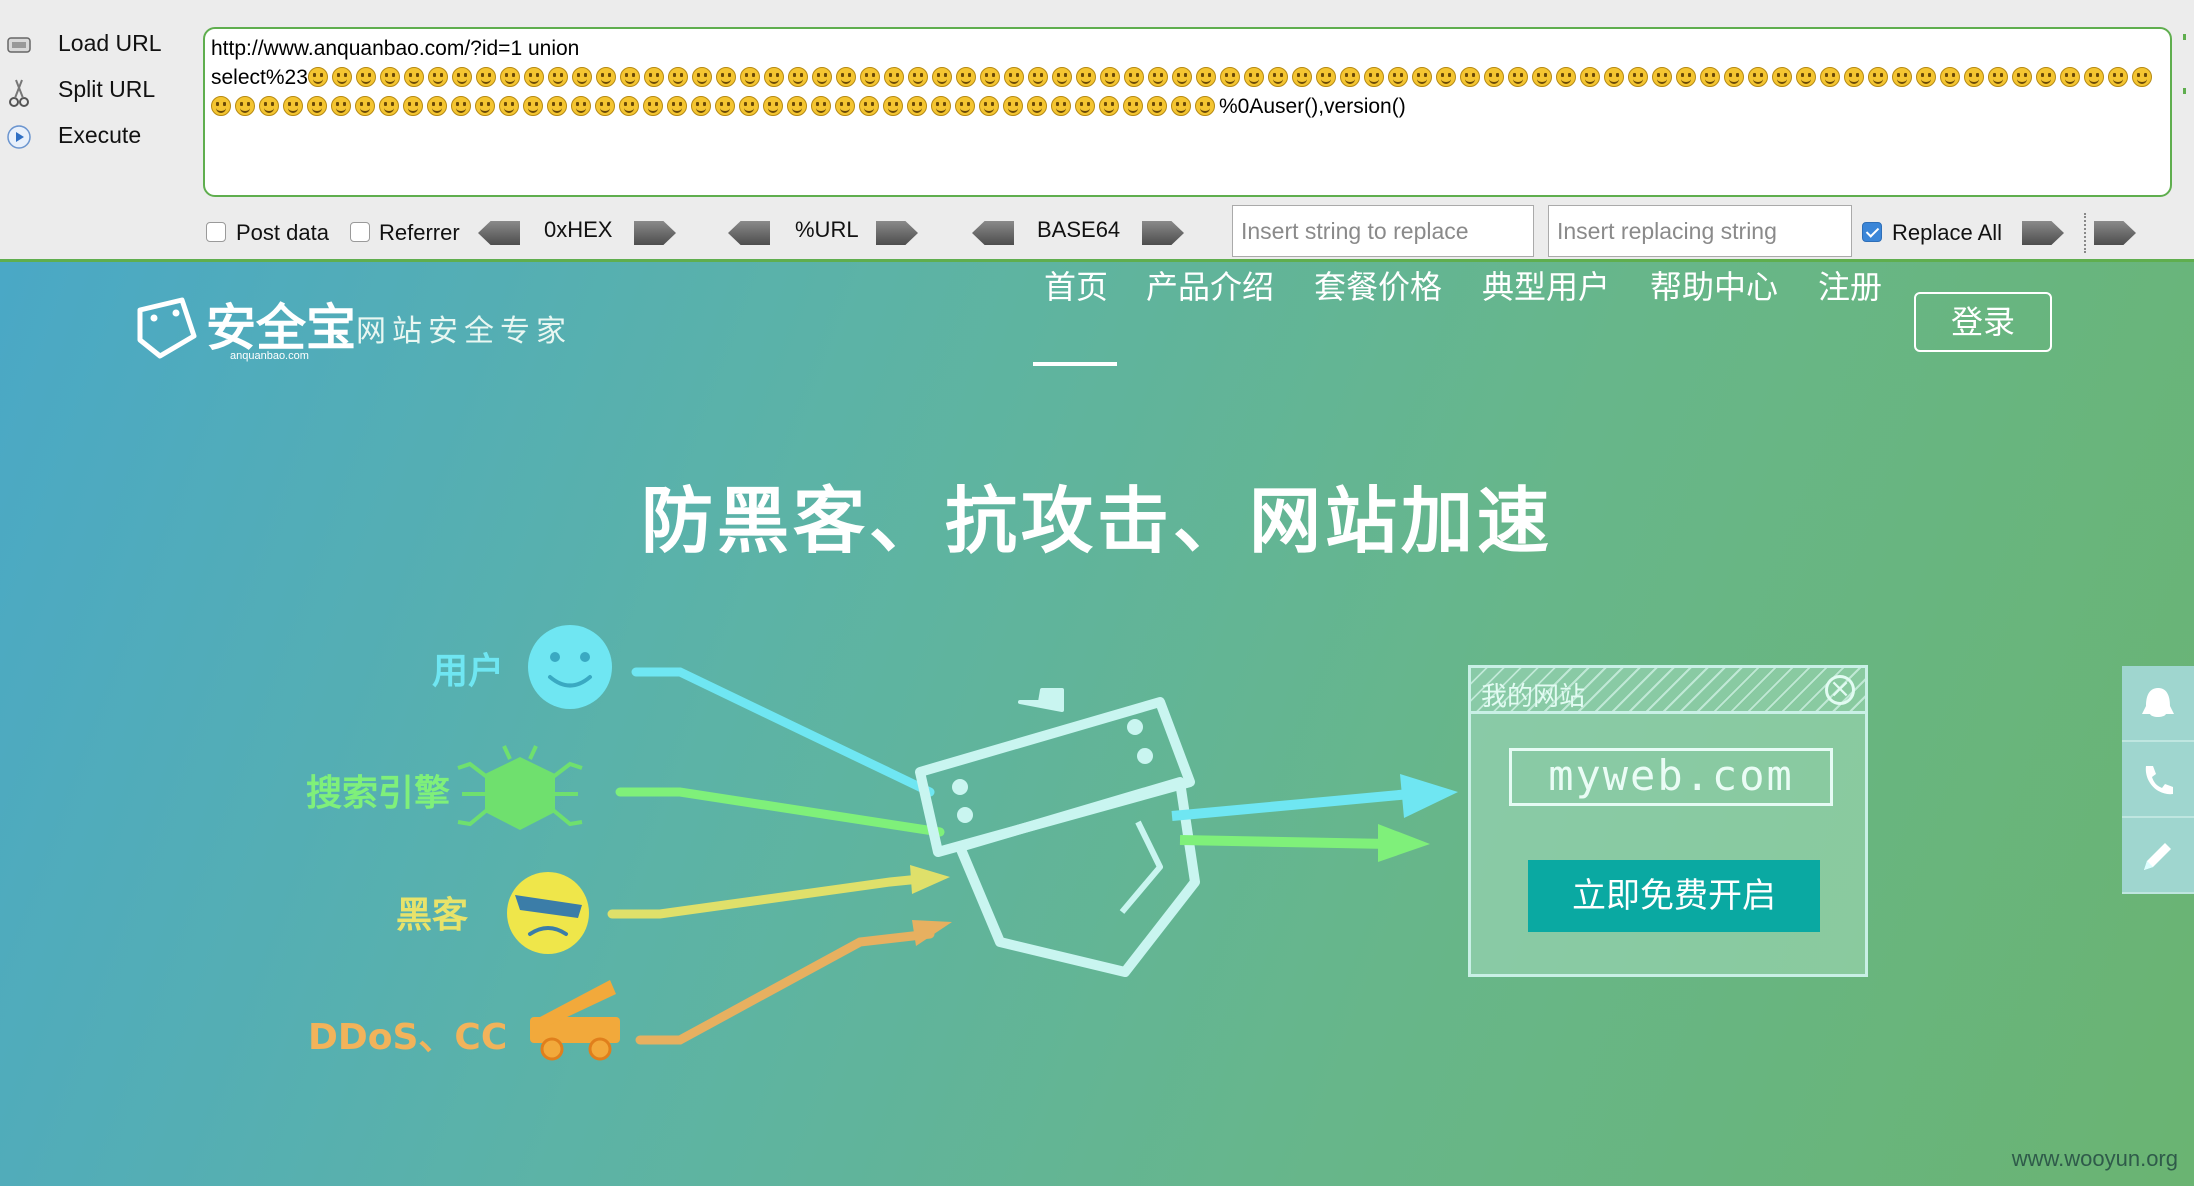 This screenshot has height=1186, width=2194. What do you see at coordinates (1183, 92) in the screenshot?
I see `url-smileys` at bounding box center [1183, 92].